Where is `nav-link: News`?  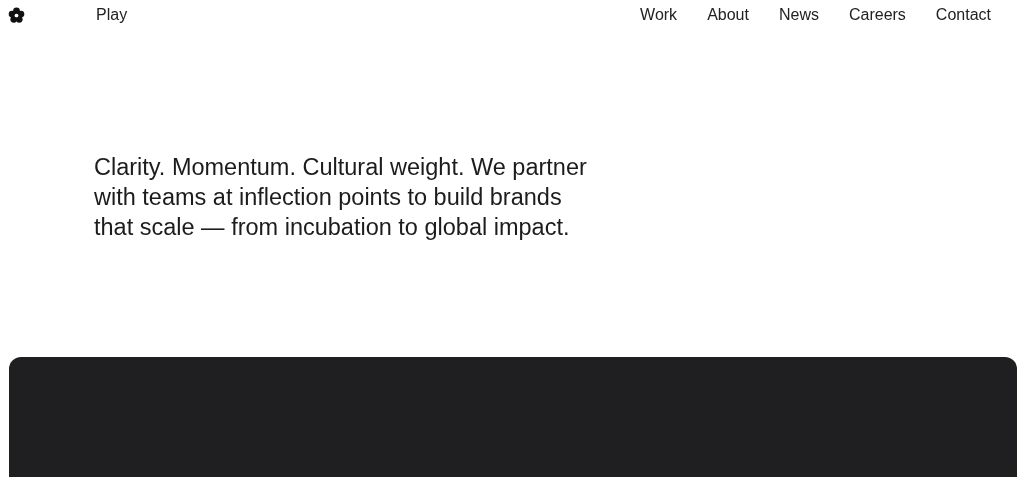
nav-link: News is located at coordinates (798, 15).